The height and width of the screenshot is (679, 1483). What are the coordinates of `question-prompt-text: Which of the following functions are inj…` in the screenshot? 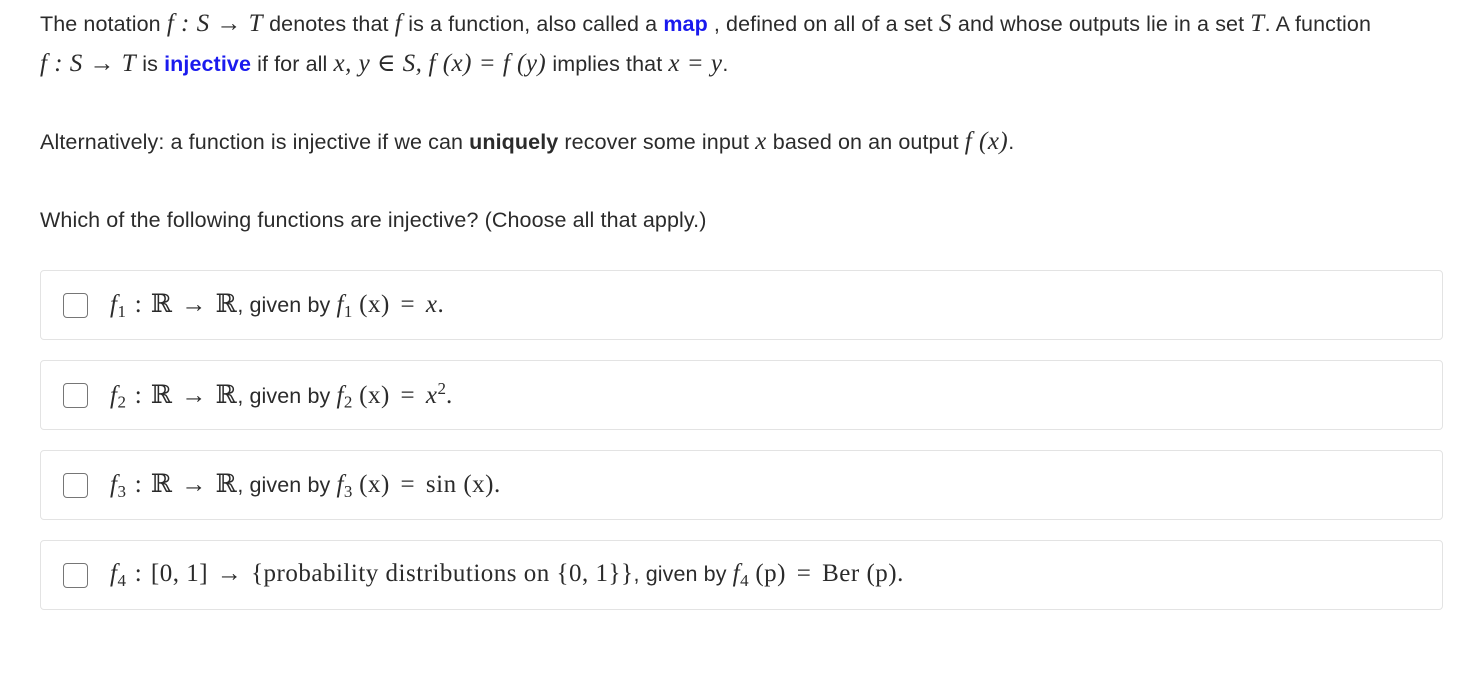 It's located at (373, 220).